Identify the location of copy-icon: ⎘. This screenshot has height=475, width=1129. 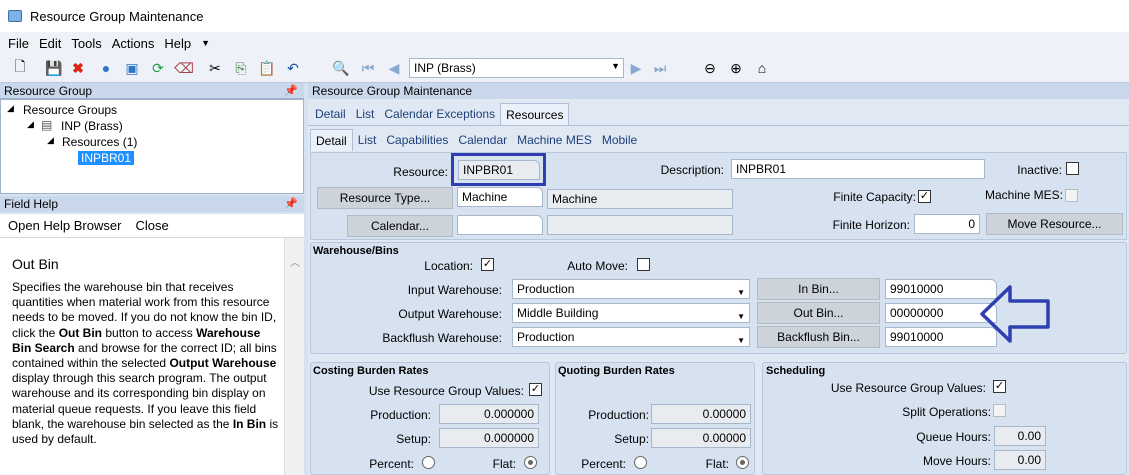
(241, 68).